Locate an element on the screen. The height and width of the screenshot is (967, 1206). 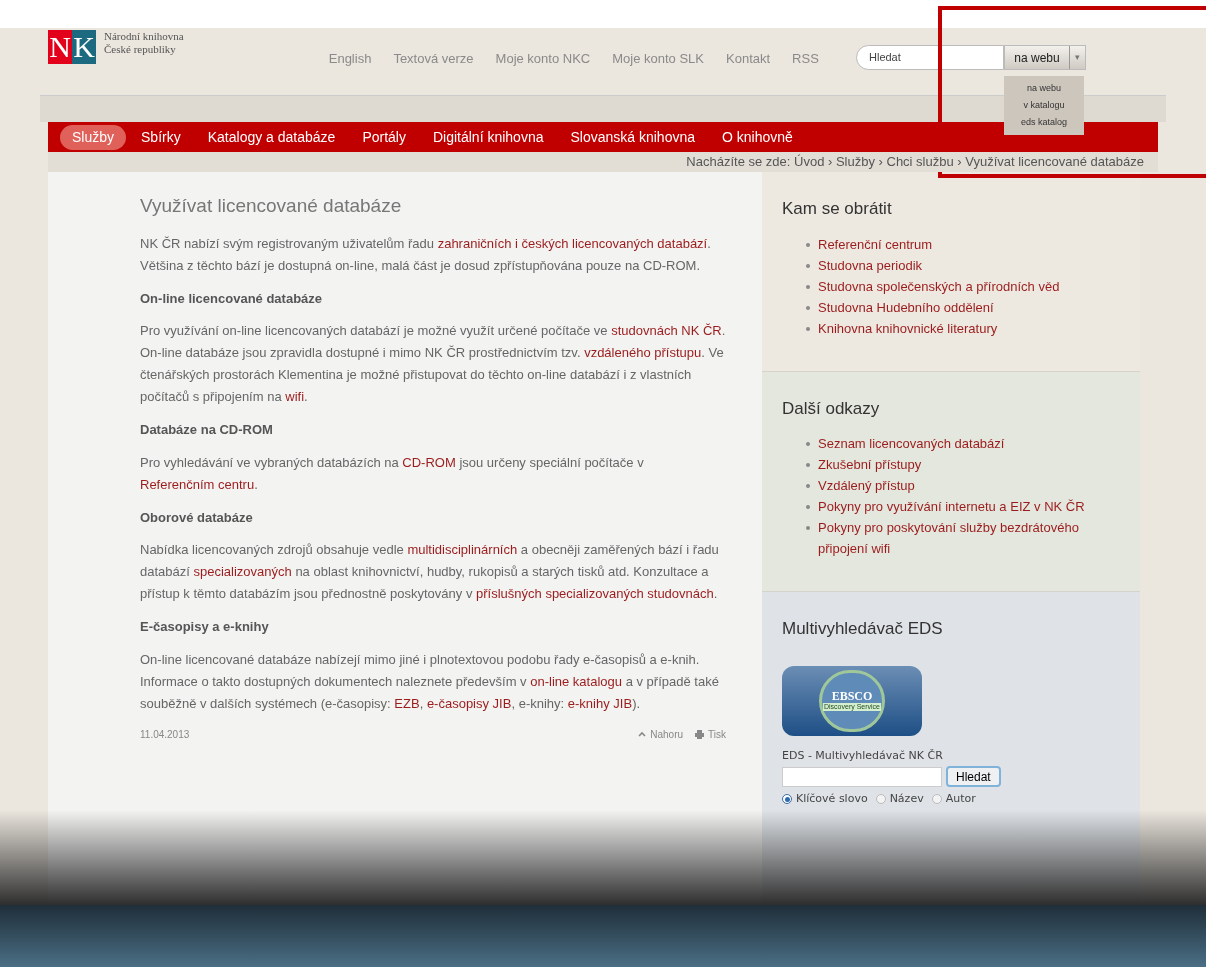
logo-name: České republiky is located at coordinates (140, 49).